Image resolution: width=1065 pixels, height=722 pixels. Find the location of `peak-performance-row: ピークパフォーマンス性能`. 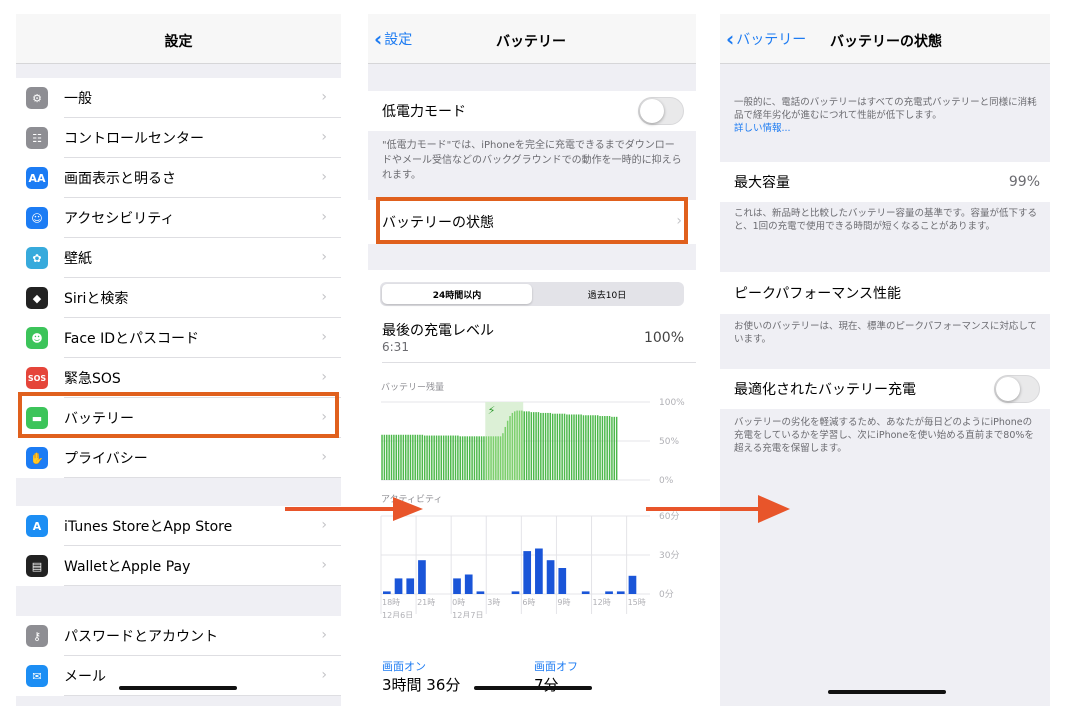

peak-performance-row: ピークパフォーマンス性能 is located at coordinates (885, 293).